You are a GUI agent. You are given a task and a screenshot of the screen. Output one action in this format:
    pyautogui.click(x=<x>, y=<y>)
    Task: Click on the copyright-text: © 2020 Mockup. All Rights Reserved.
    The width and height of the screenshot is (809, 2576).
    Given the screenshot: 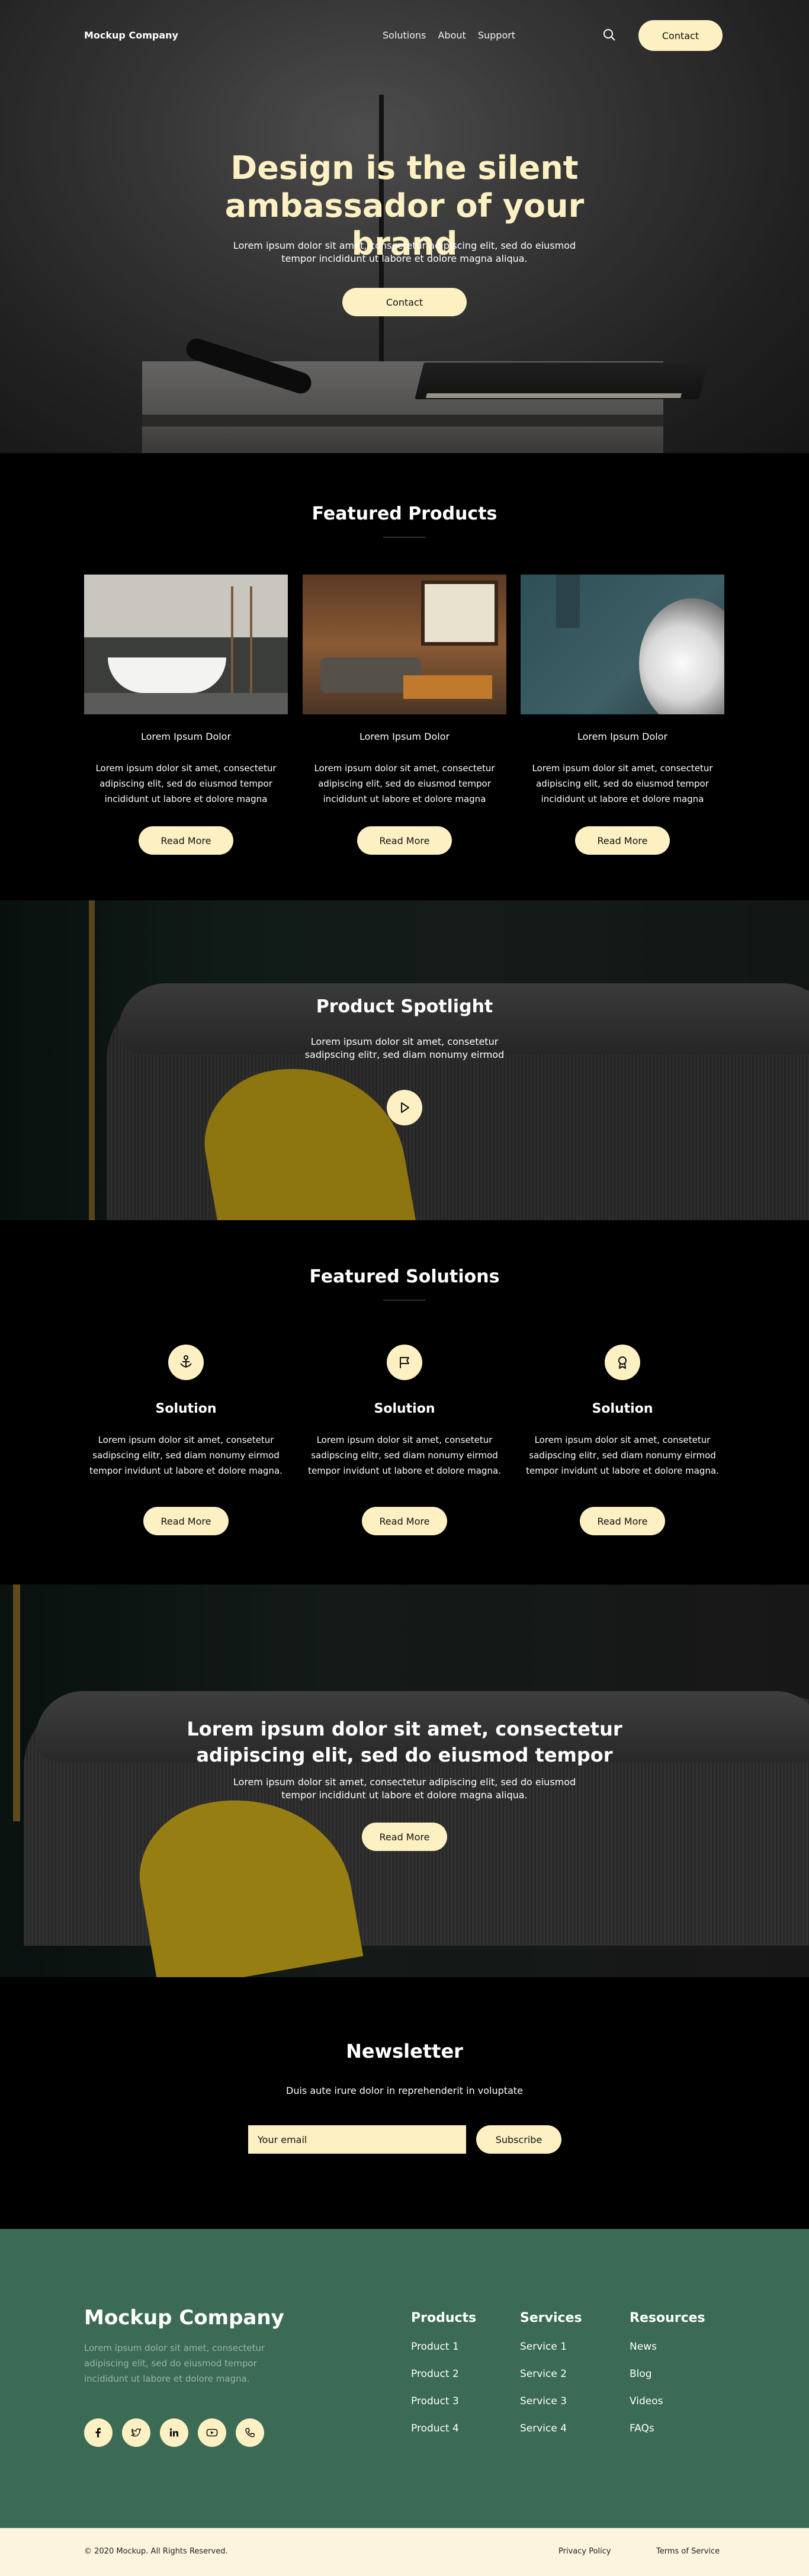 What is the action you would take?
    pyautogui.click(x=156, y=2552)
    